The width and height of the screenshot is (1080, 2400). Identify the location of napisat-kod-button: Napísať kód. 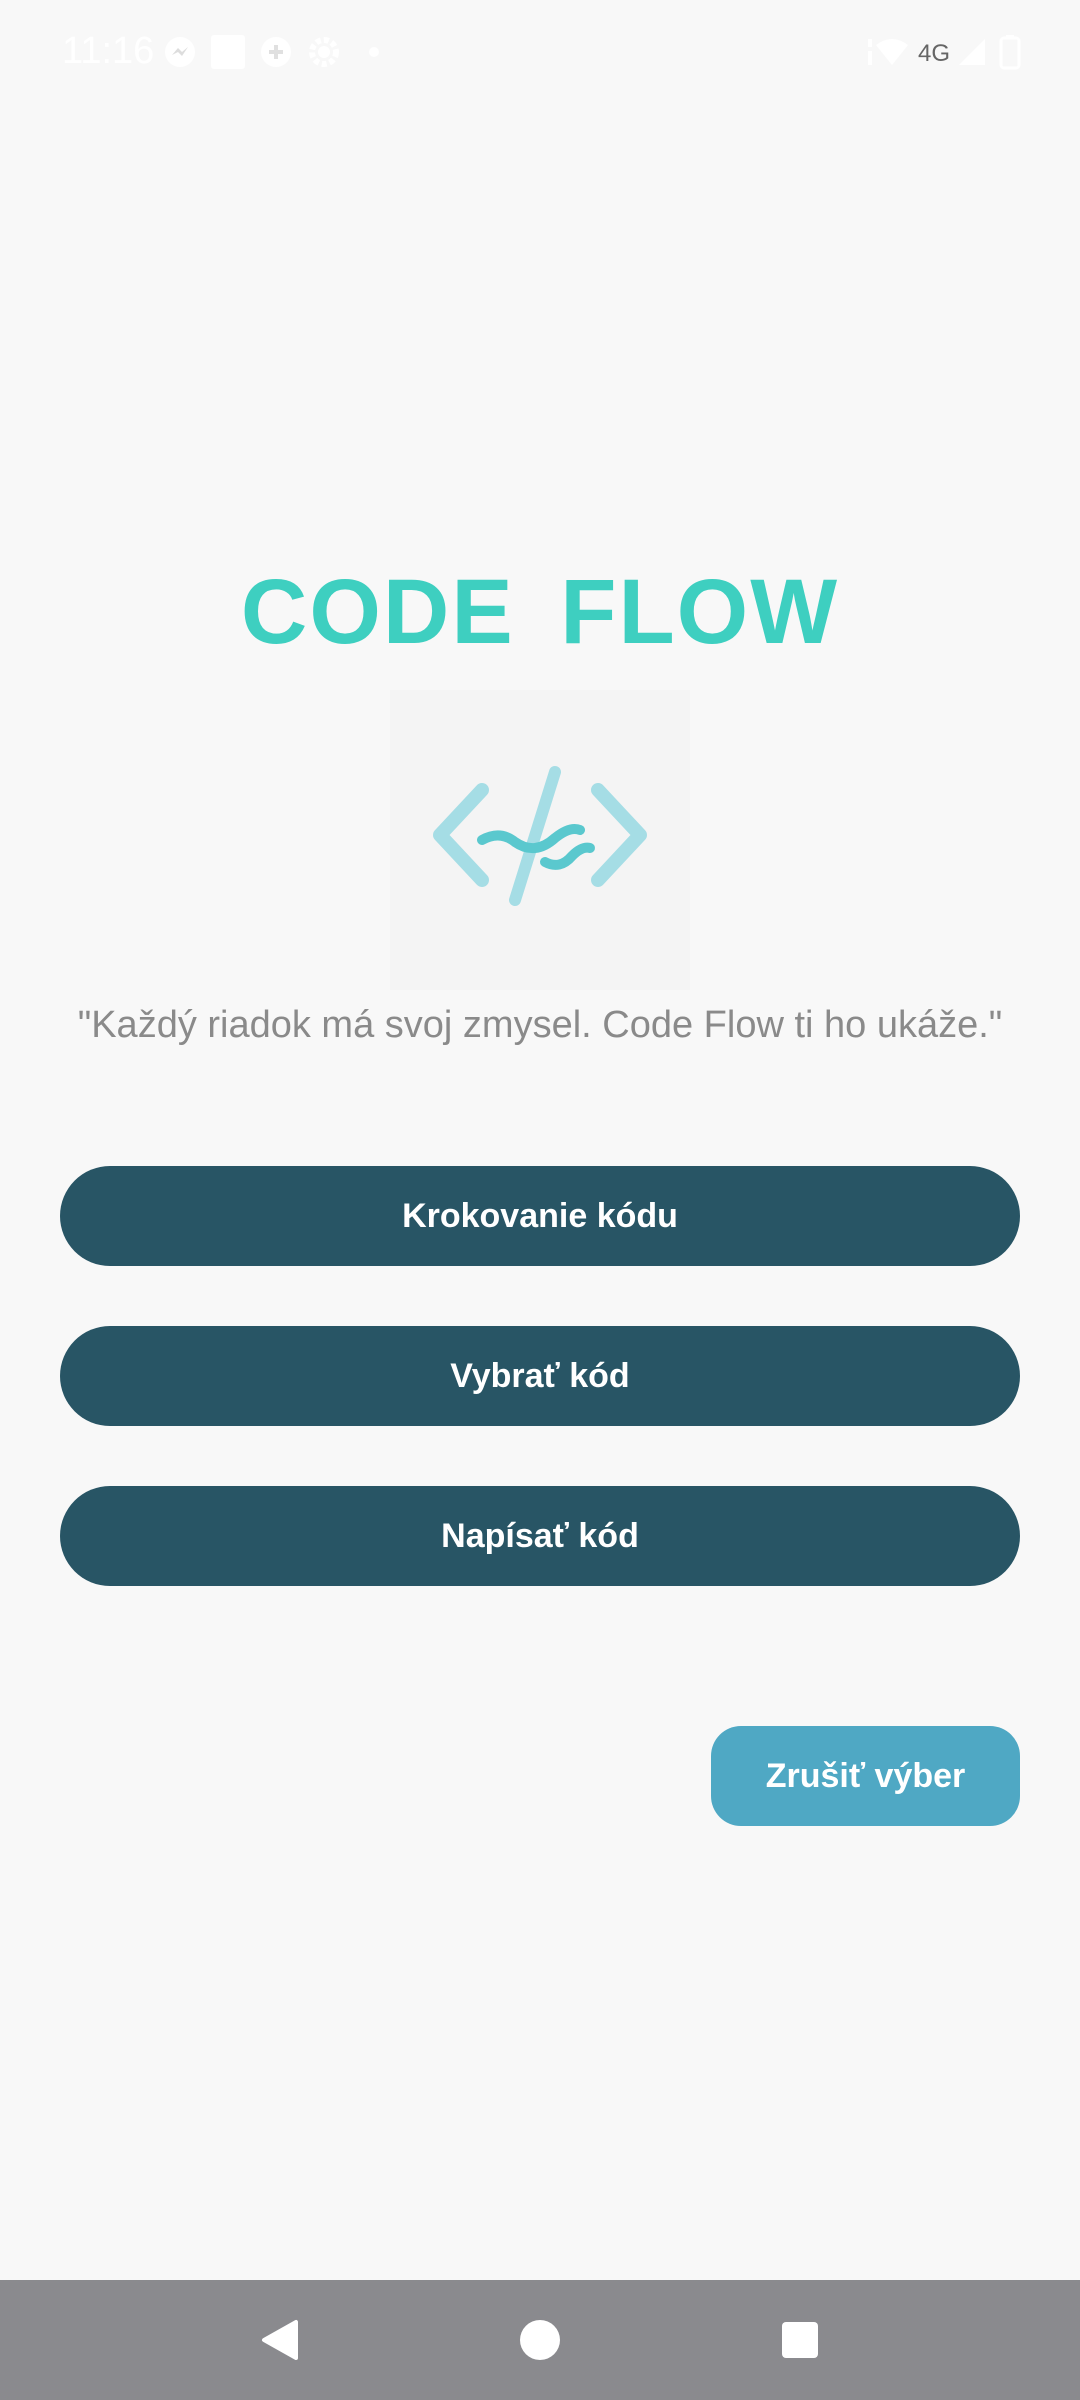
(540, 1536).